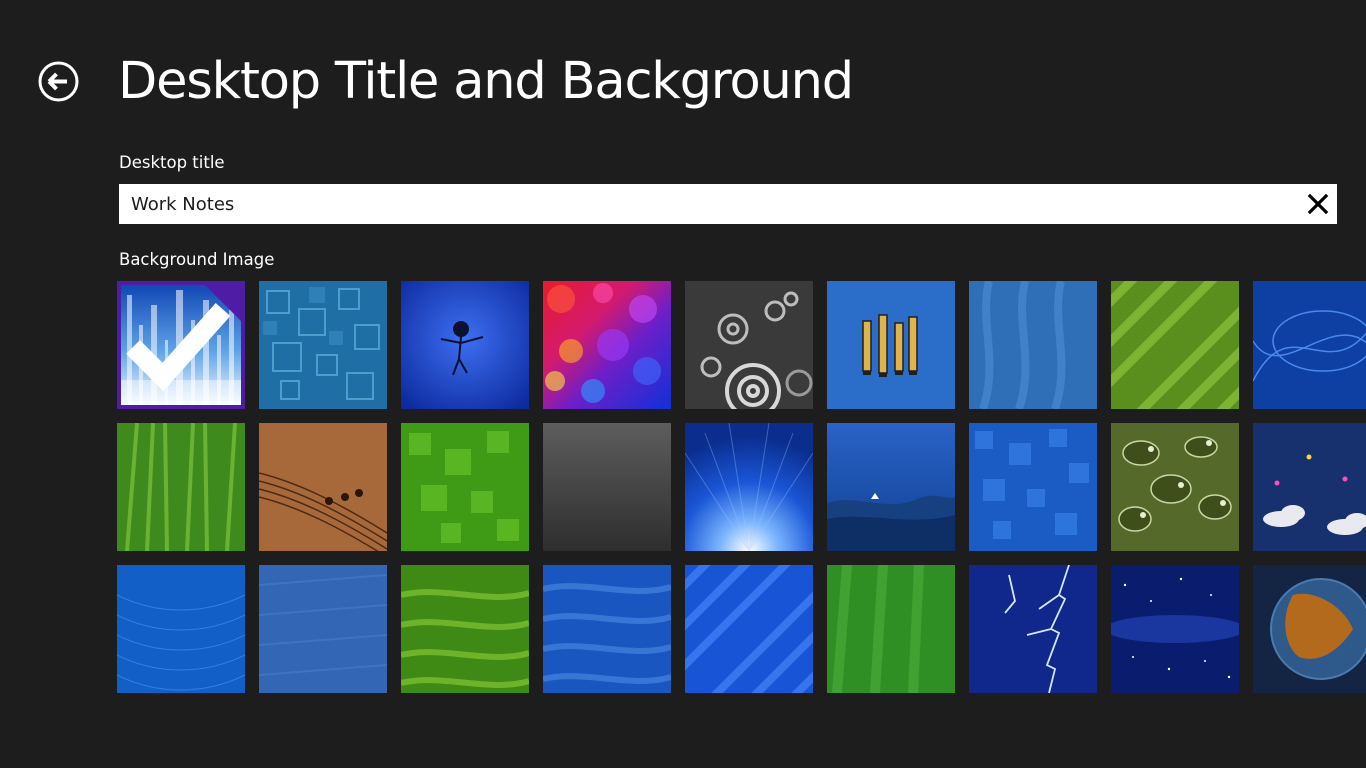  Describe the element at coordinates (178, 347) in the screenshot. I see `checkmark-icon` at that location.